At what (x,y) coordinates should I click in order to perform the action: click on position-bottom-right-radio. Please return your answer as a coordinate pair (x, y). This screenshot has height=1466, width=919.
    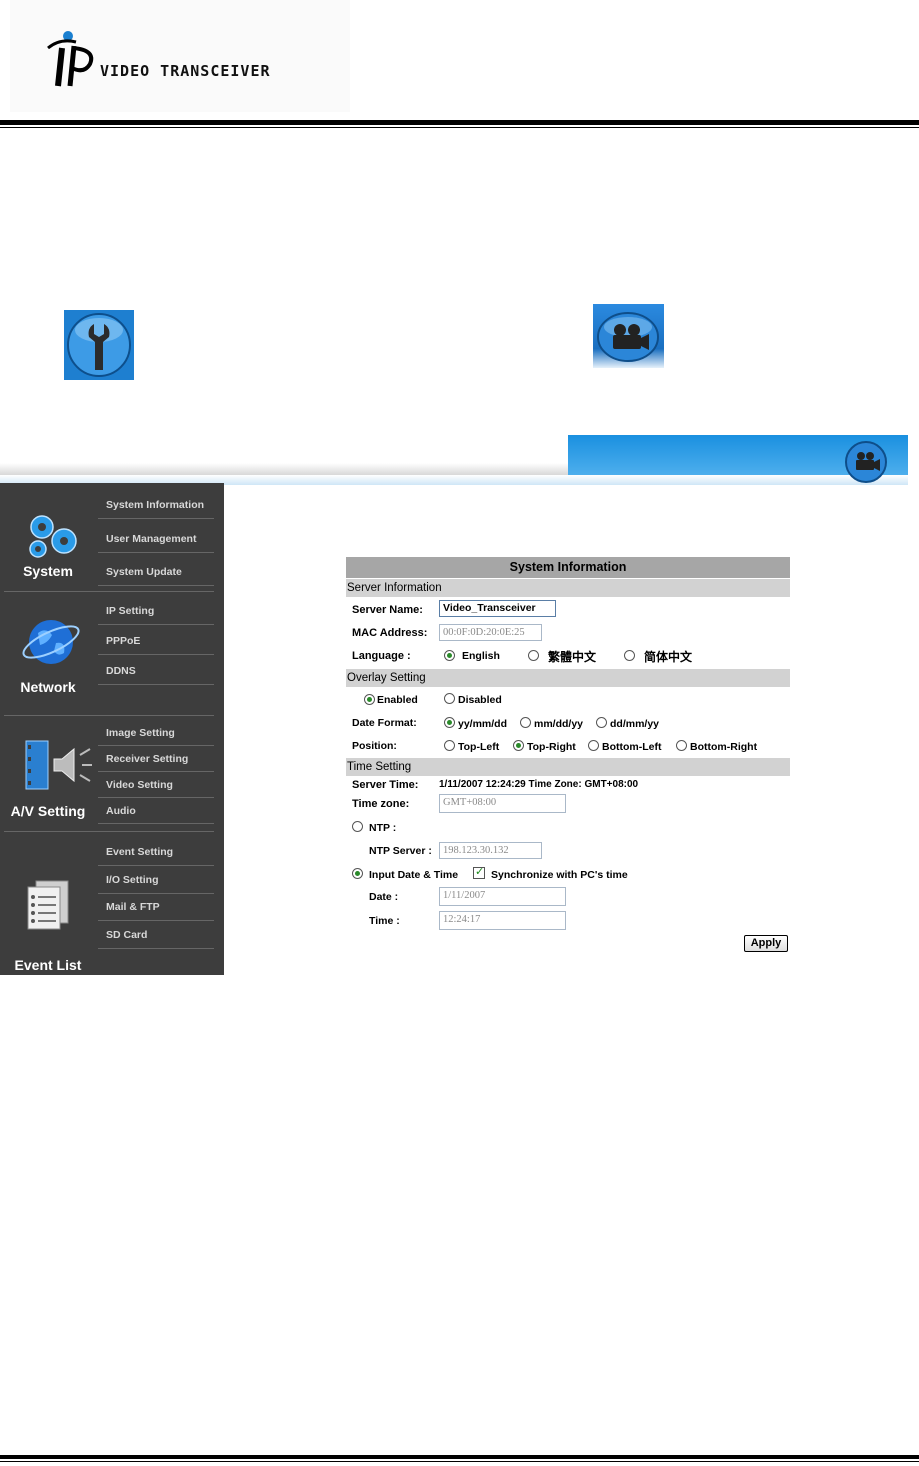
    Looking at the image, I should click on (681, 745).